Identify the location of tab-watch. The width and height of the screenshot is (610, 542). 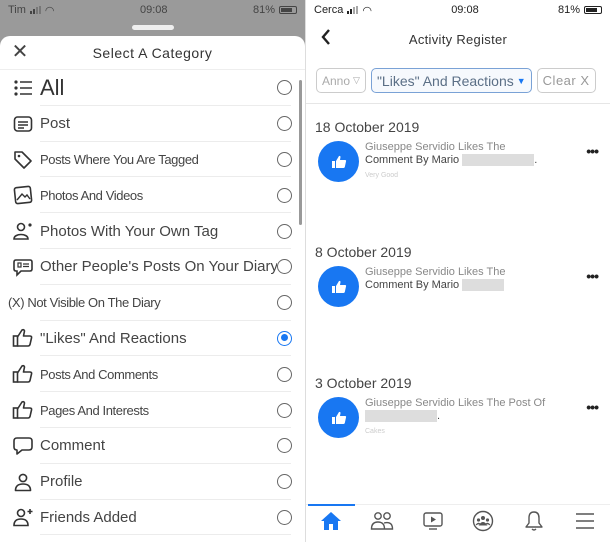
(432, 523).